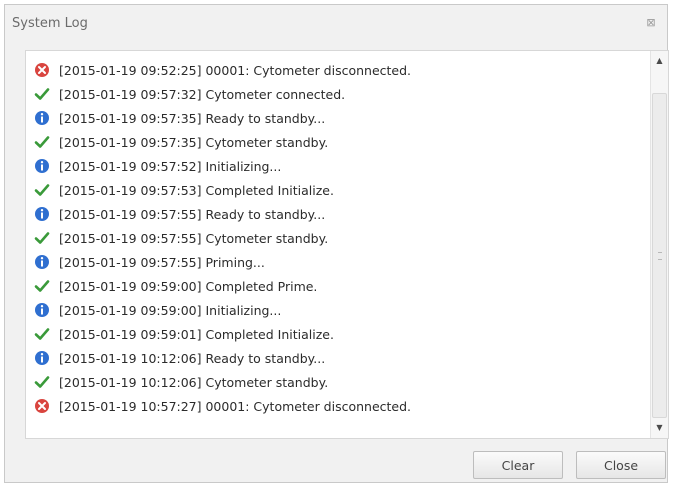  What do you see at coordinates (336, 23) in the screenshot?
I see `title-bar: System Log ⊠` at bounding box center [336, 23].